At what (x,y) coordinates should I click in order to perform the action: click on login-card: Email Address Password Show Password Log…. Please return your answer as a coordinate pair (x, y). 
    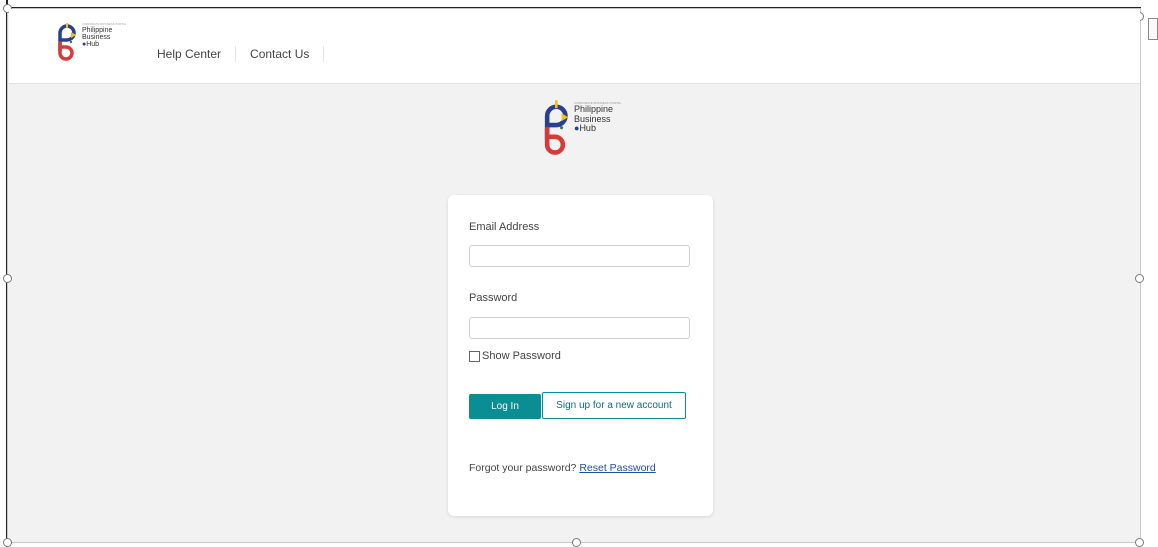
    Looking at the image, I should click on (580, 355).